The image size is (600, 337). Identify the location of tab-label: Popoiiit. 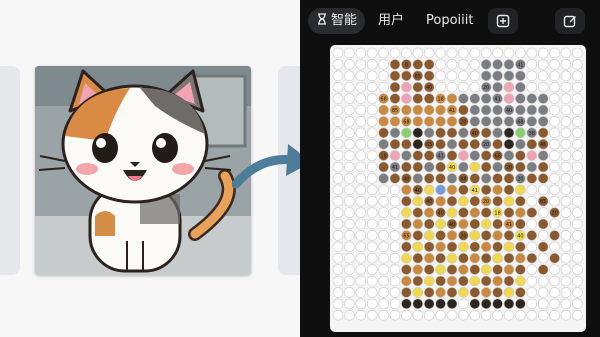
(450, 20).